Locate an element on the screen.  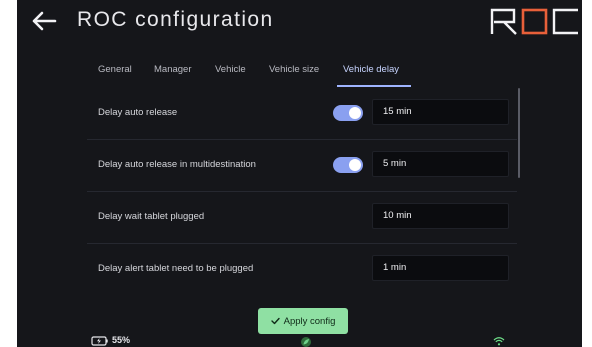
settings-scrollbar is located at coordinates (520, 138).